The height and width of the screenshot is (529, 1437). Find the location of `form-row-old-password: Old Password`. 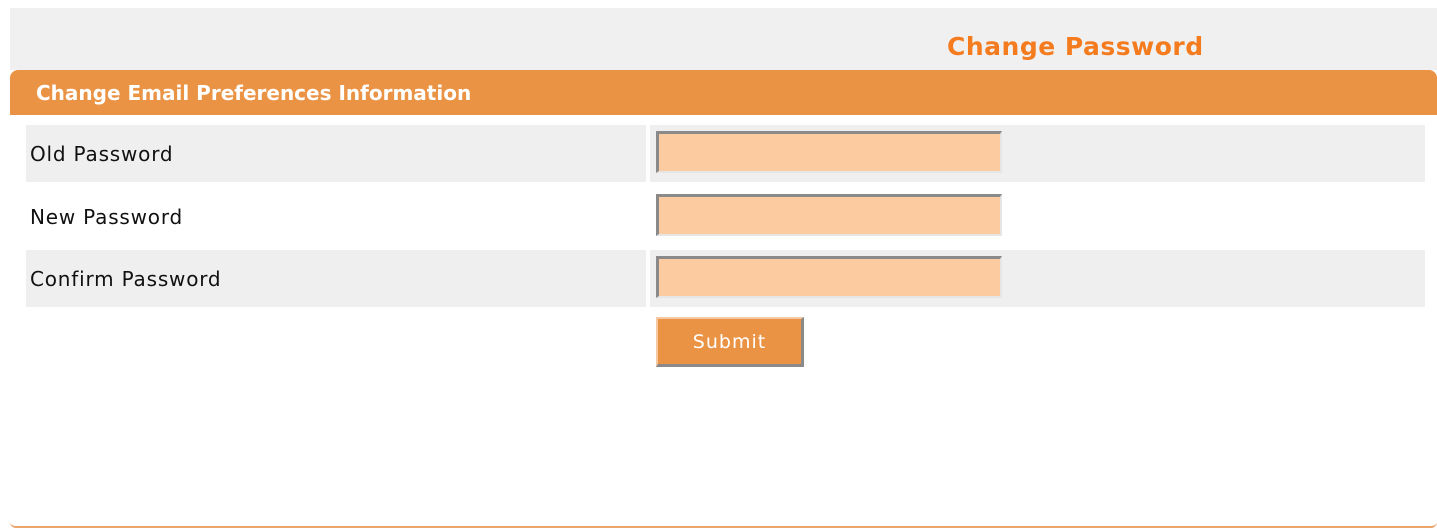

form-row-old-password: Old Password is located at coordinates (725, 153).